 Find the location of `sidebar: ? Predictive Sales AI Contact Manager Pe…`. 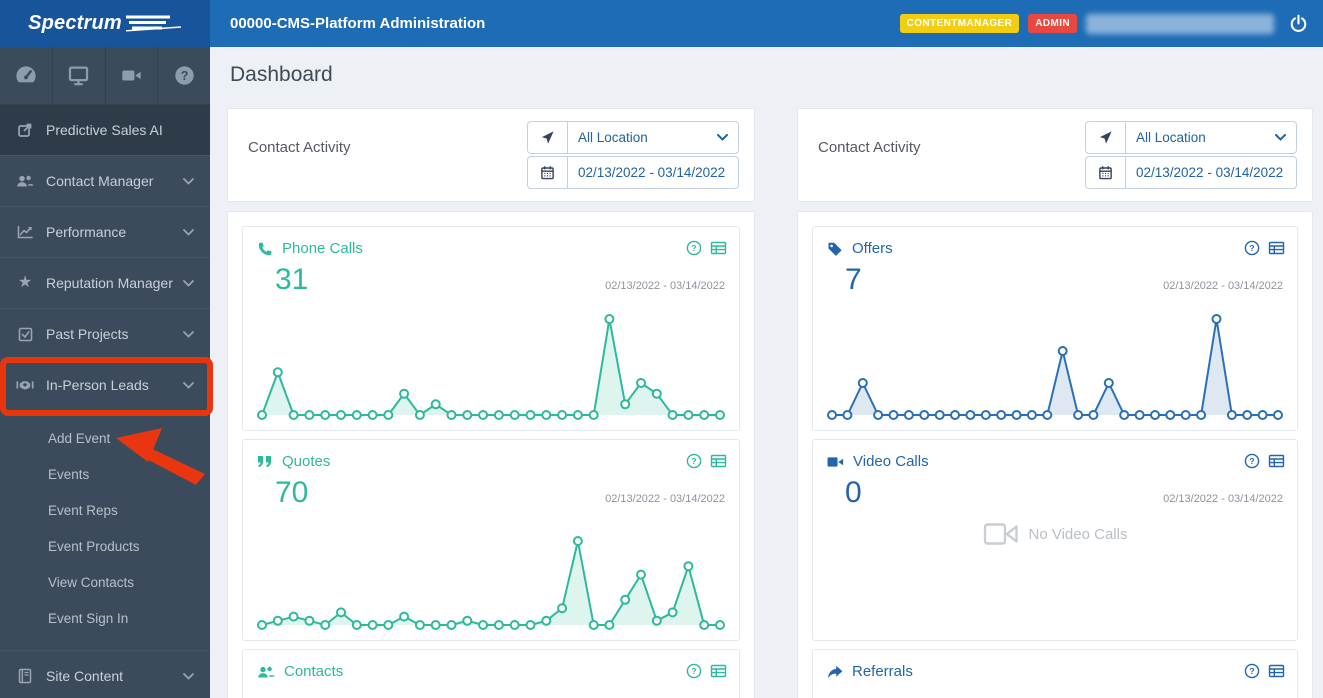

sidebar: ? Predictive Sales AI Contact Manager Pe… is located at coordinates (105, 372).